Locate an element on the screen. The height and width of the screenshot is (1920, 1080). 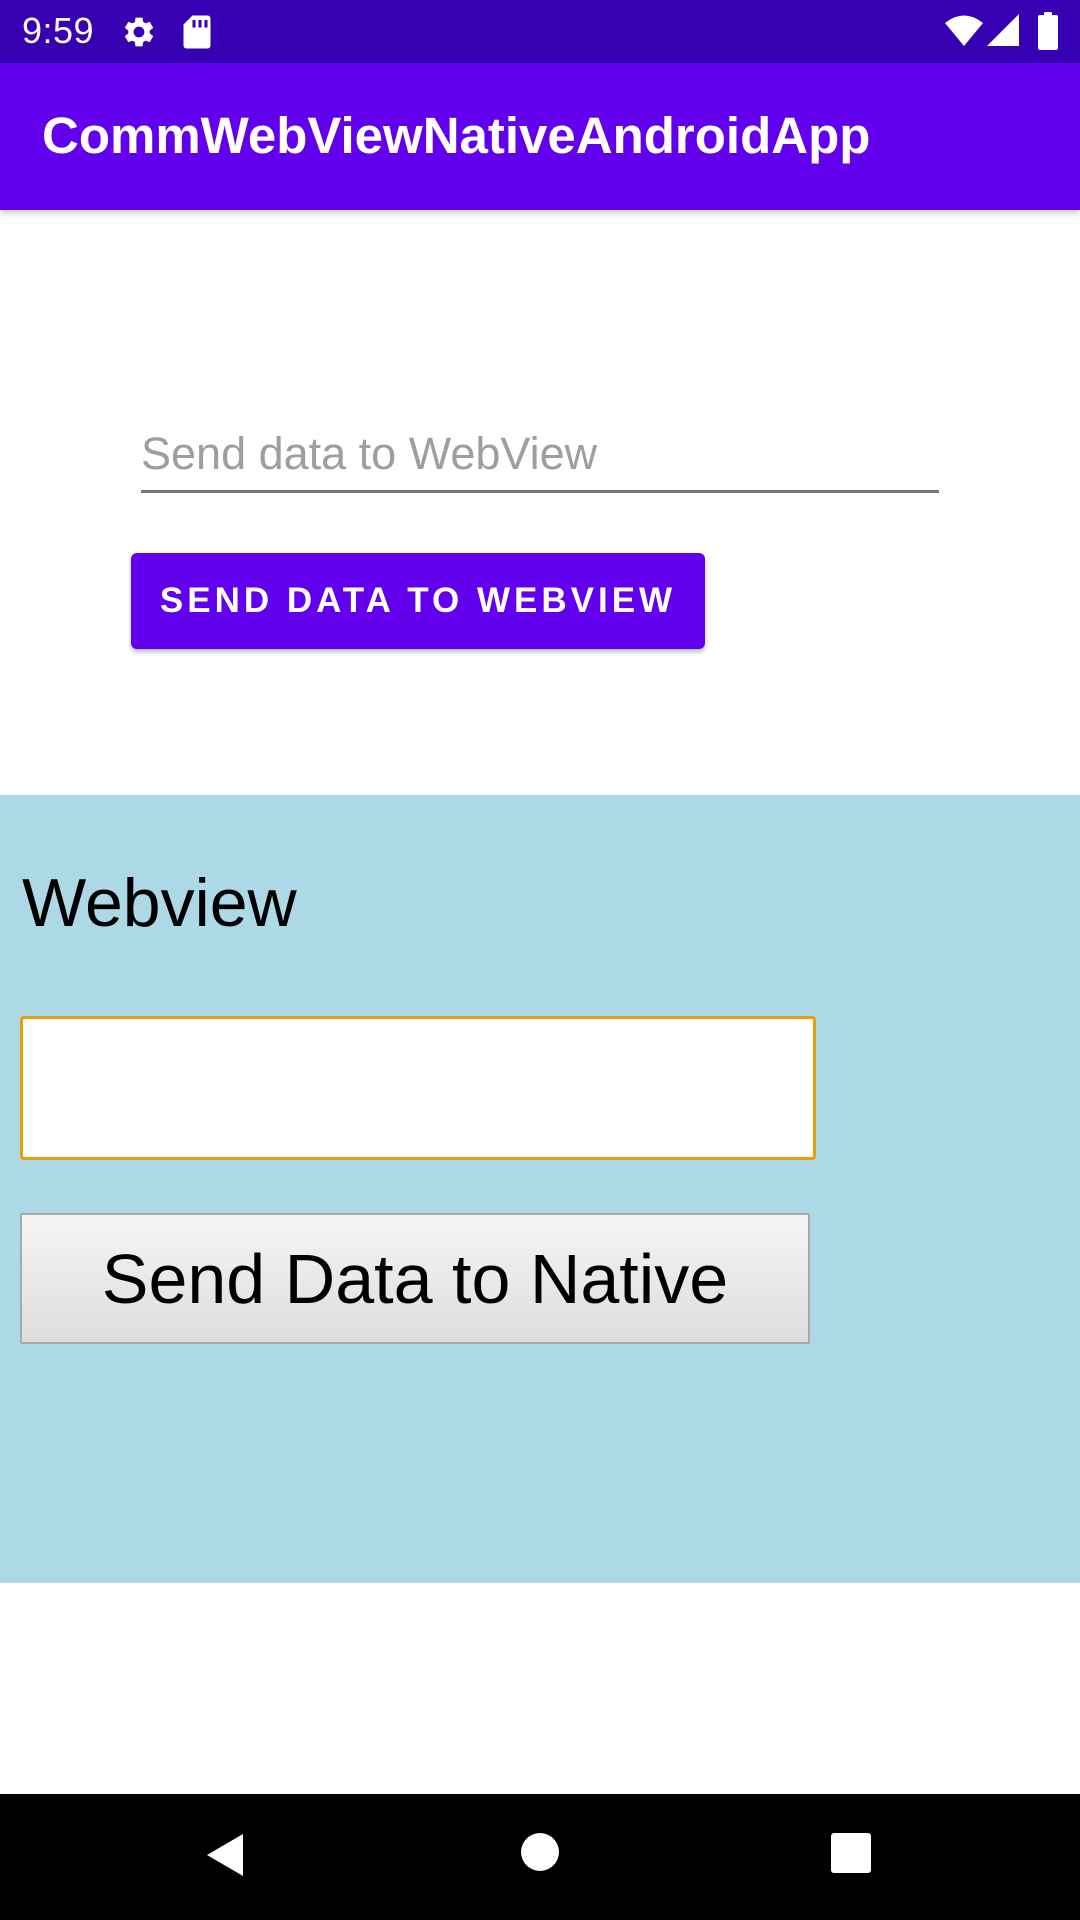
navigation-bar is located at coordinates (540, 1857).